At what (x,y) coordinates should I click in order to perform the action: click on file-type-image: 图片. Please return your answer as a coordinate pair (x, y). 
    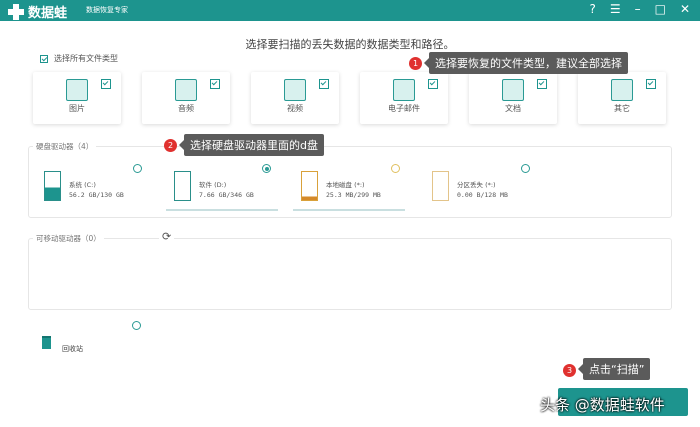
    Looking at the image, I should click on (77, 98).